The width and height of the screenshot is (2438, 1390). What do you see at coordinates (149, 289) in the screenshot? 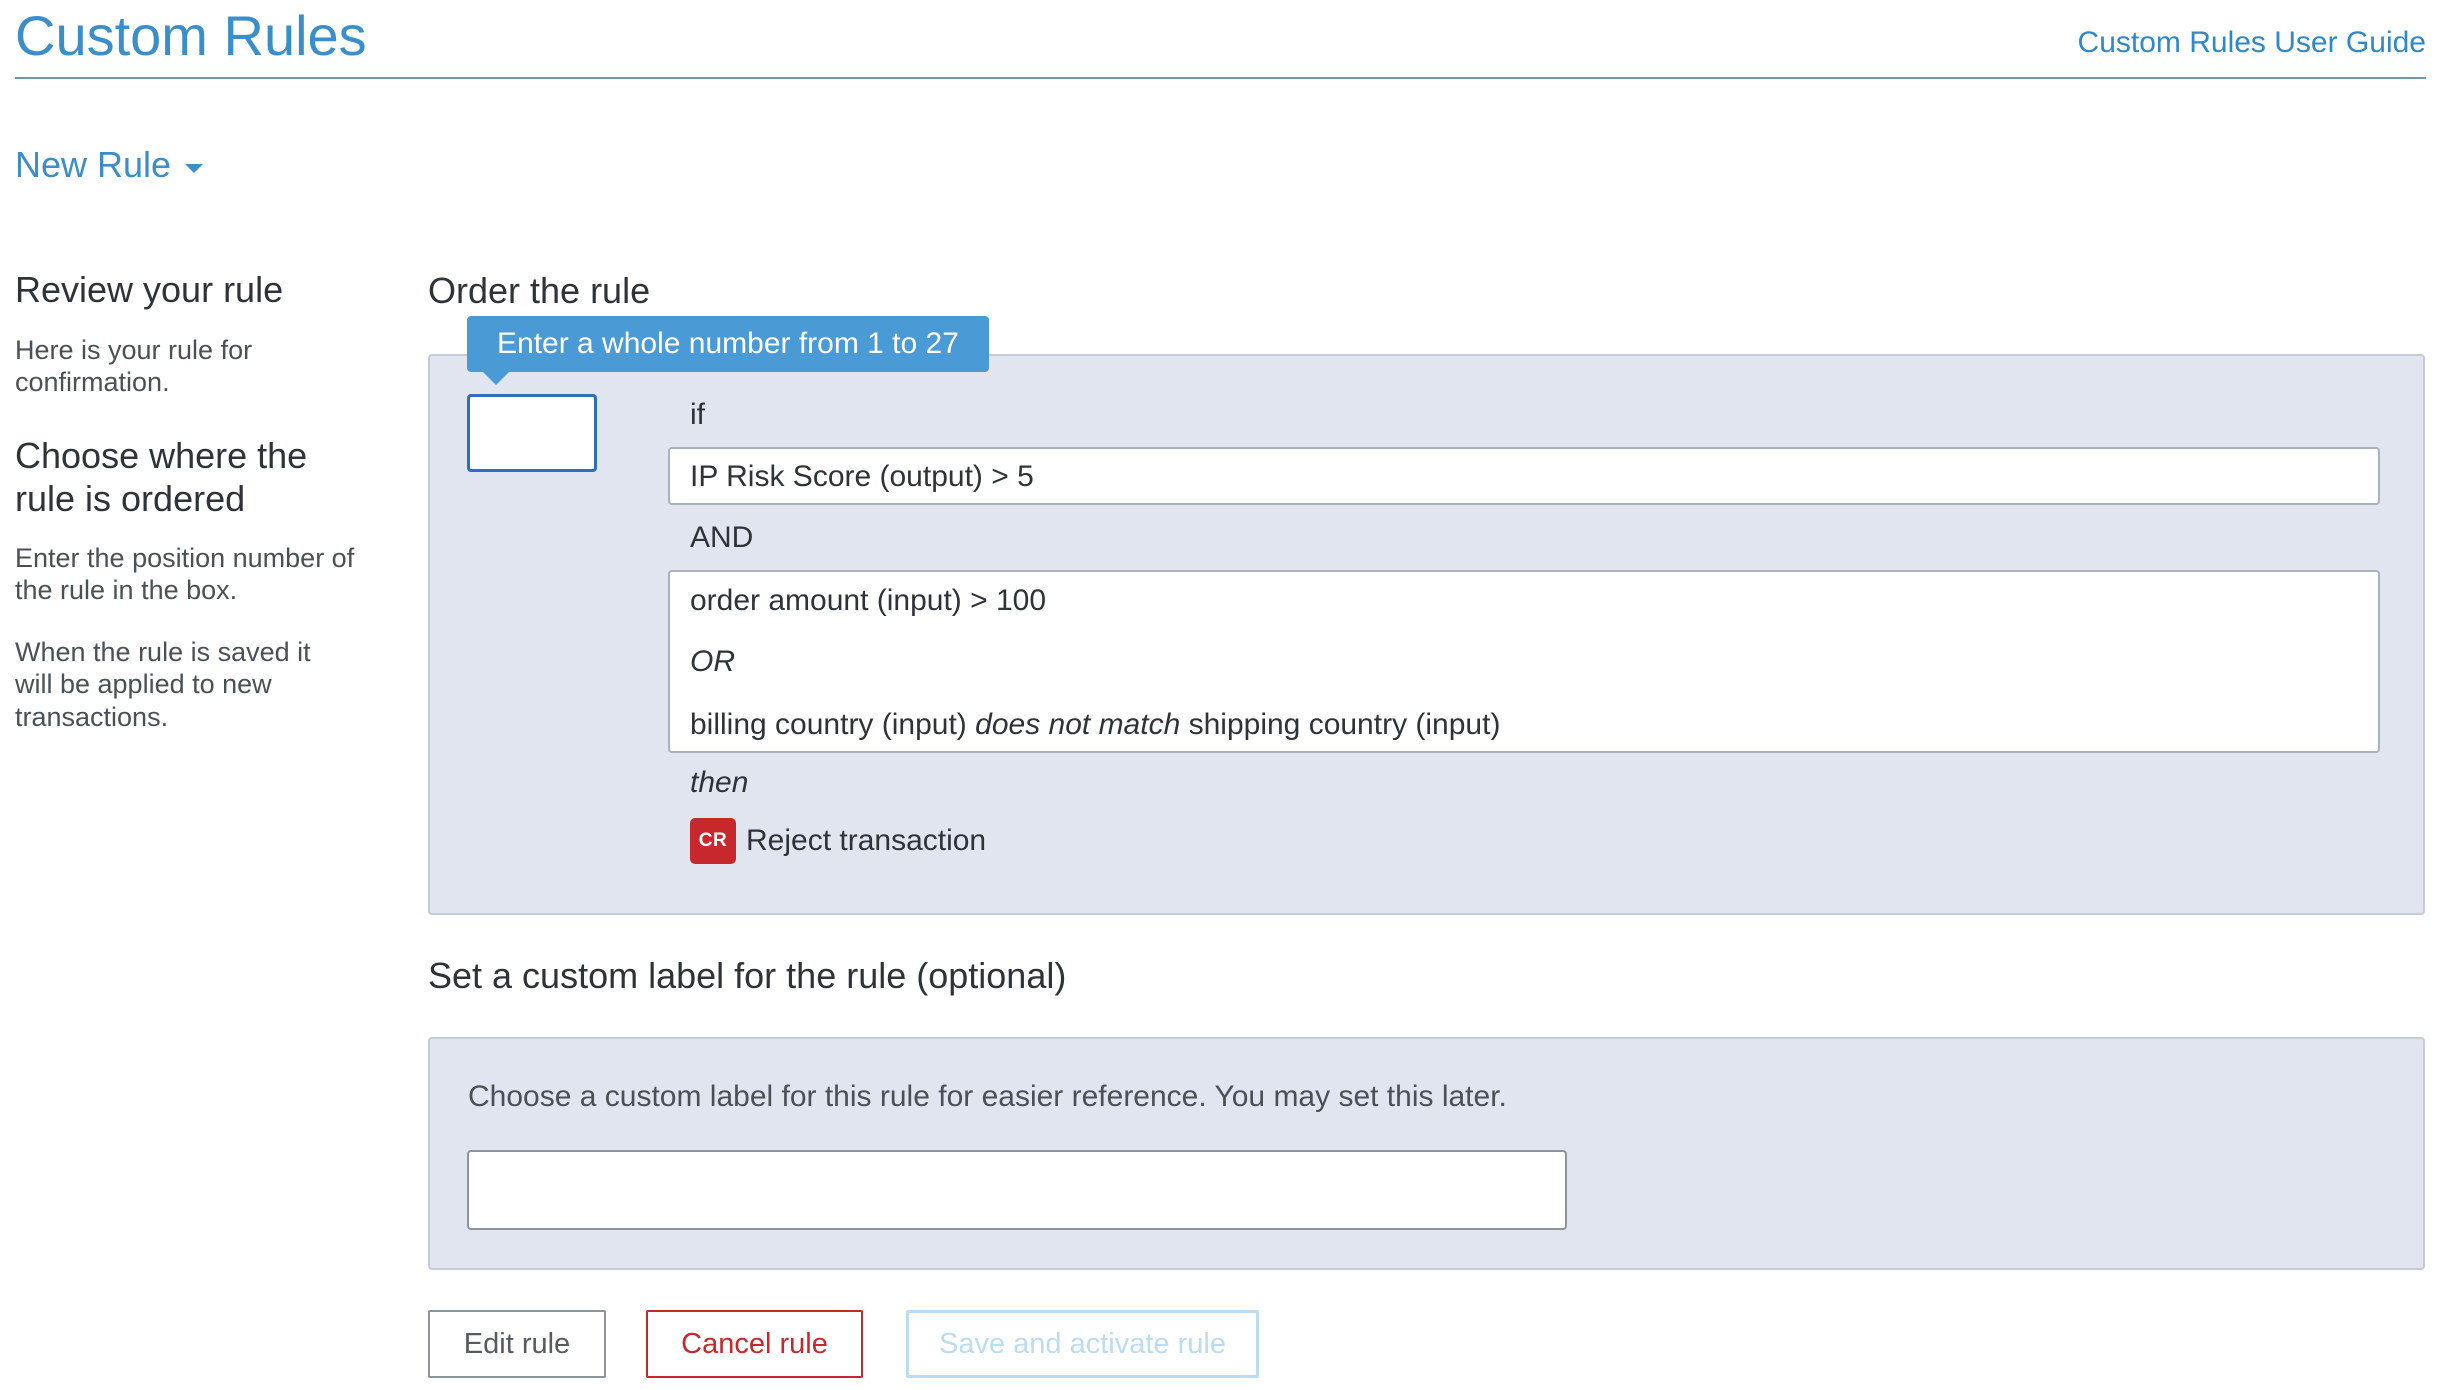
I see `review-heading: Review your rule` at bounding box center [149, 289].